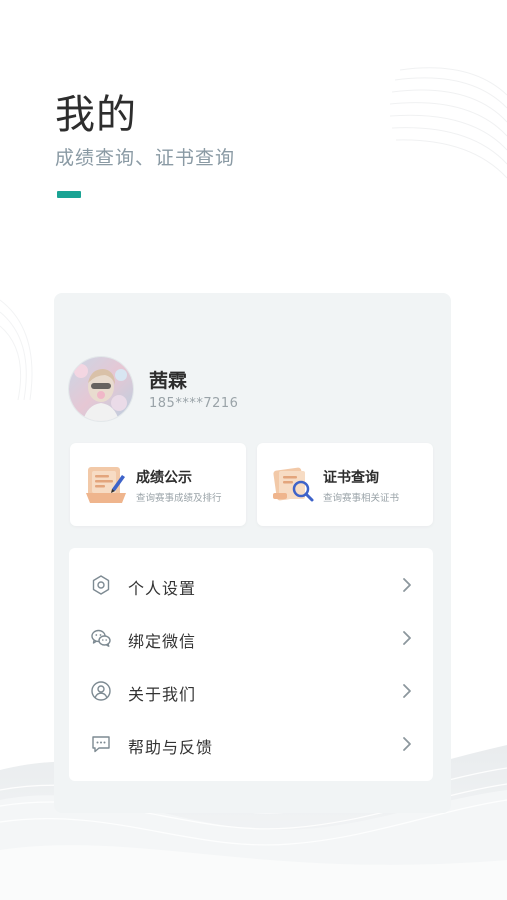  I want to click on menu-label-help-feedback: 帮助与反馈, so click(171, 747).